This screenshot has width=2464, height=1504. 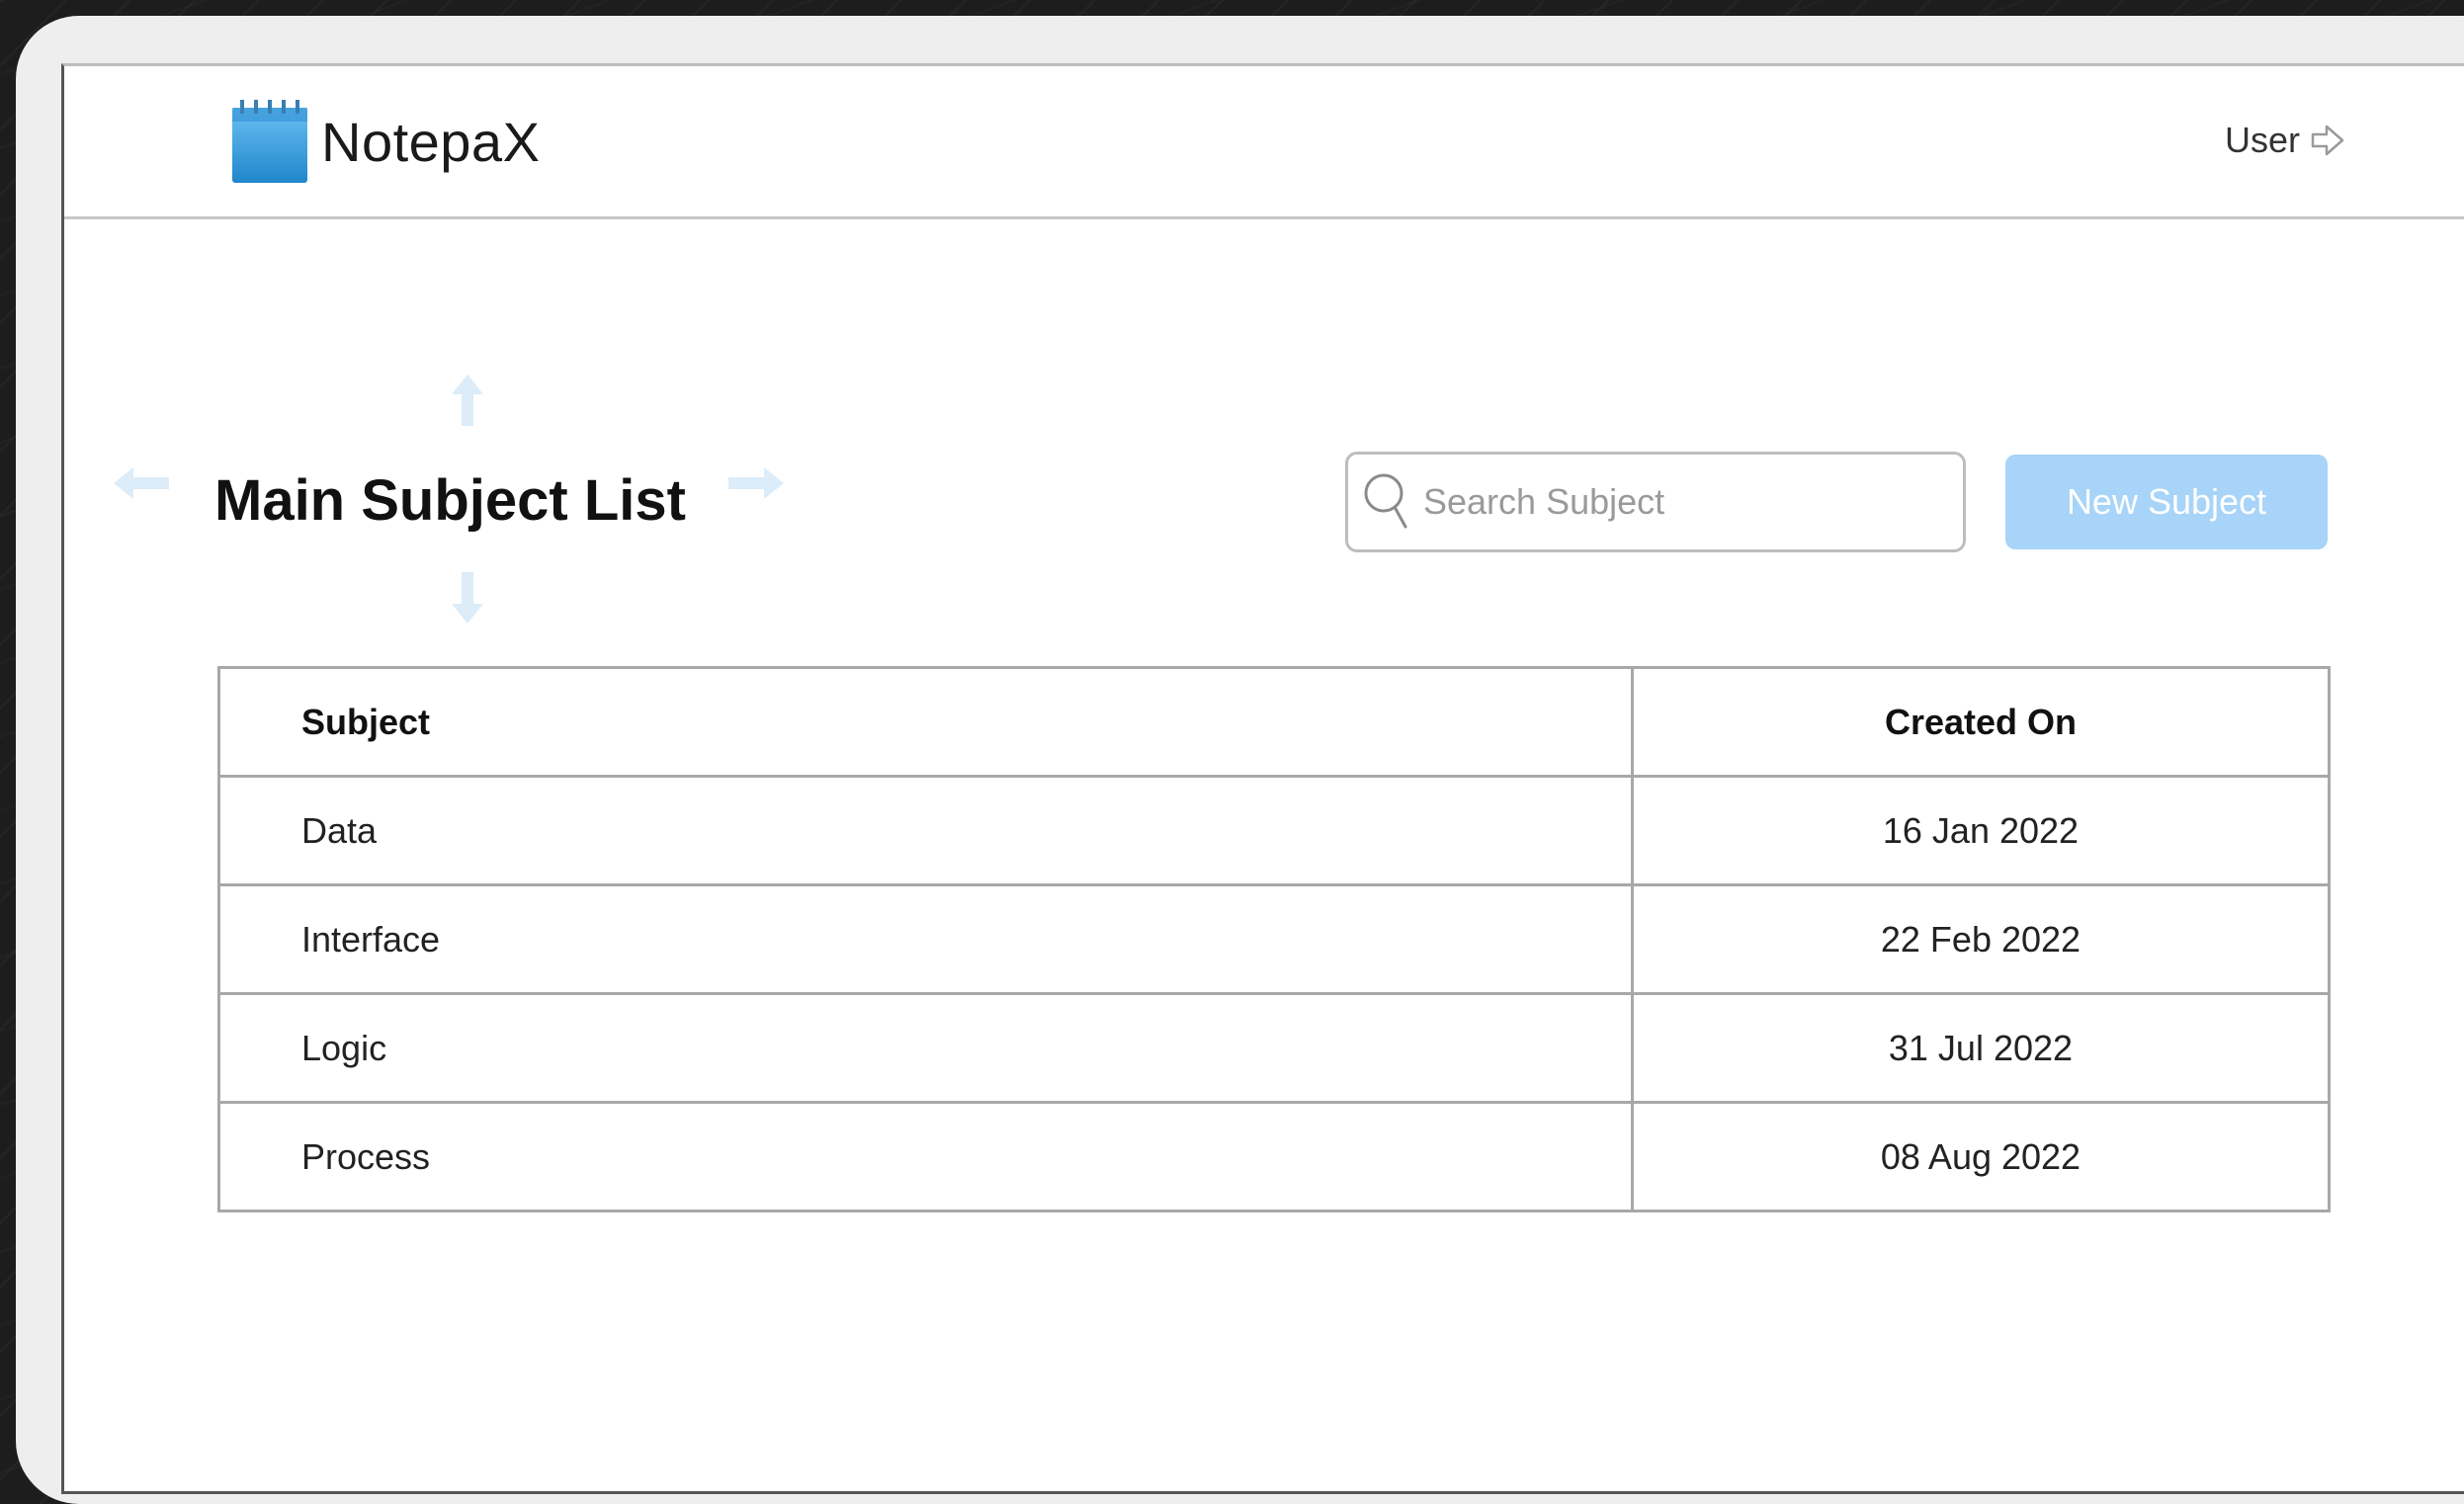 I want to click on arrow-right-icon, so click(x=756, y=483).